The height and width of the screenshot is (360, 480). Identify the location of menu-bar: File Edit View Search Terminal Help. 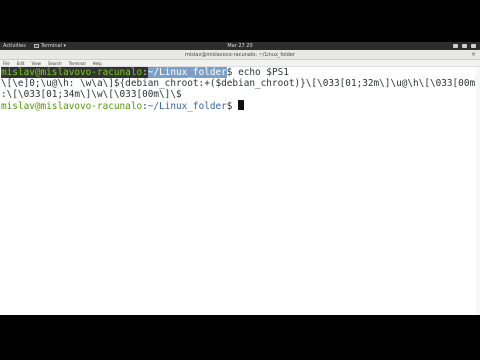
(240, 63).